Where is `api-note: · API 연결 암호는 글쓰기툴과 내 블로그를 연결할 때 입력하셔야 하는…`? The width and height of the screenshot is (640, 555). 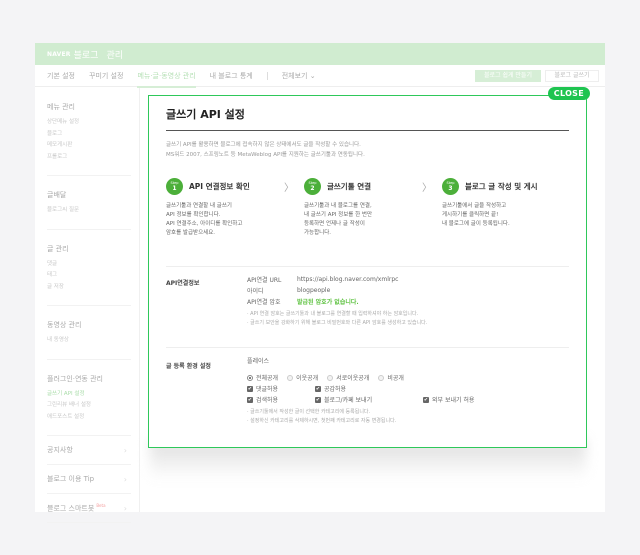
api-note: · API 연결 암호는 글쓰기툴과 내 블로그를 연결할 때 입력하셔야 하는… is located at coordinates (333, 314).